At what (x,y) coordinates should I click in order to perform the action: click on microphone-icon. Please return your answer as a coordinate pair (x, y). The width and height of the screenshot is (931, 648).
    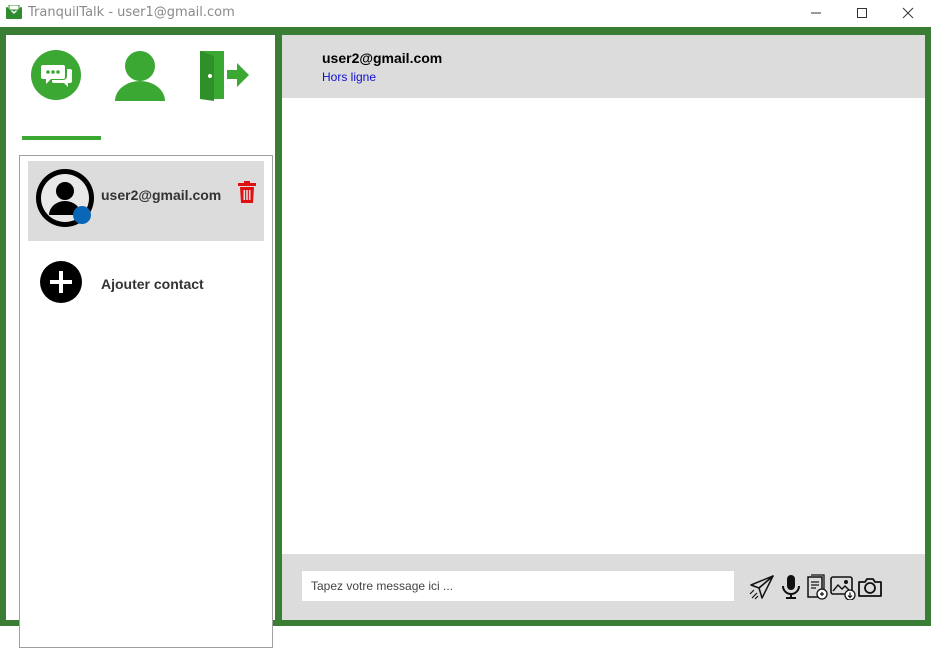
    Looking at the image, I should click on (791, 587).